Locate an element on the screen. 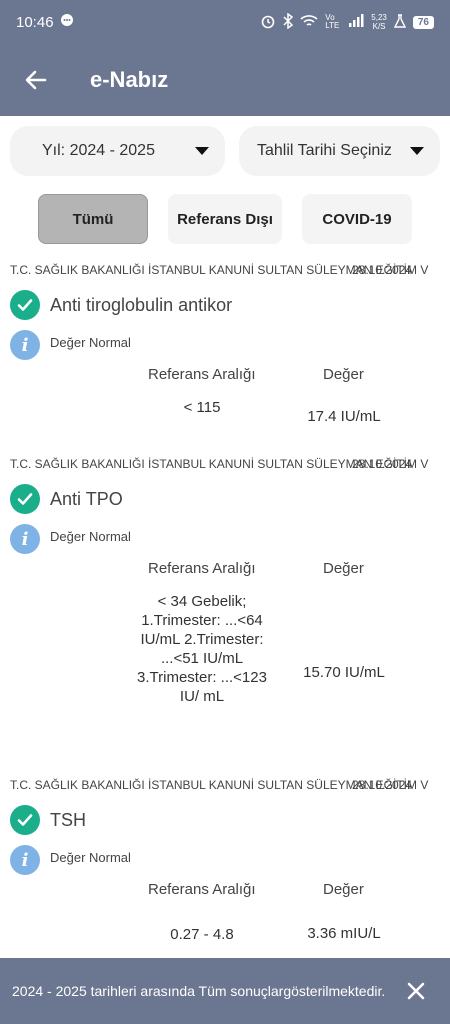  result-value: 3.36 mIU/L is located at coordinates (344, 933).